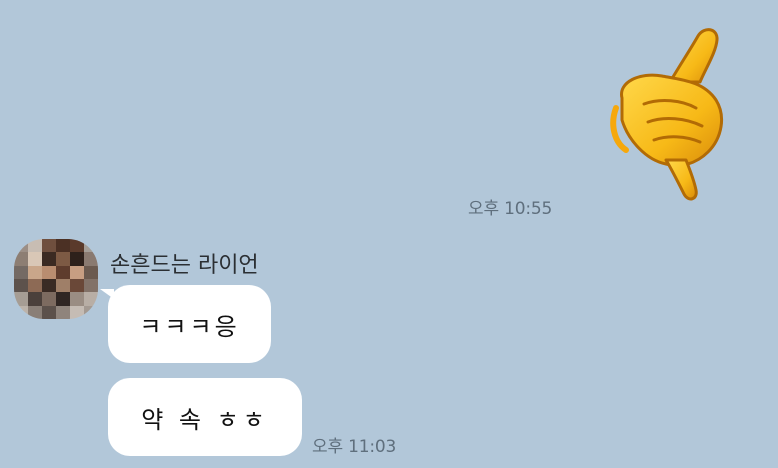 The width and height of the screenshot is (778, 468). What do you see at coordinates (354, 447) in the screenshot?
I see `incoming-message-time: 오후 11:03` at bounding box center [354, 447].